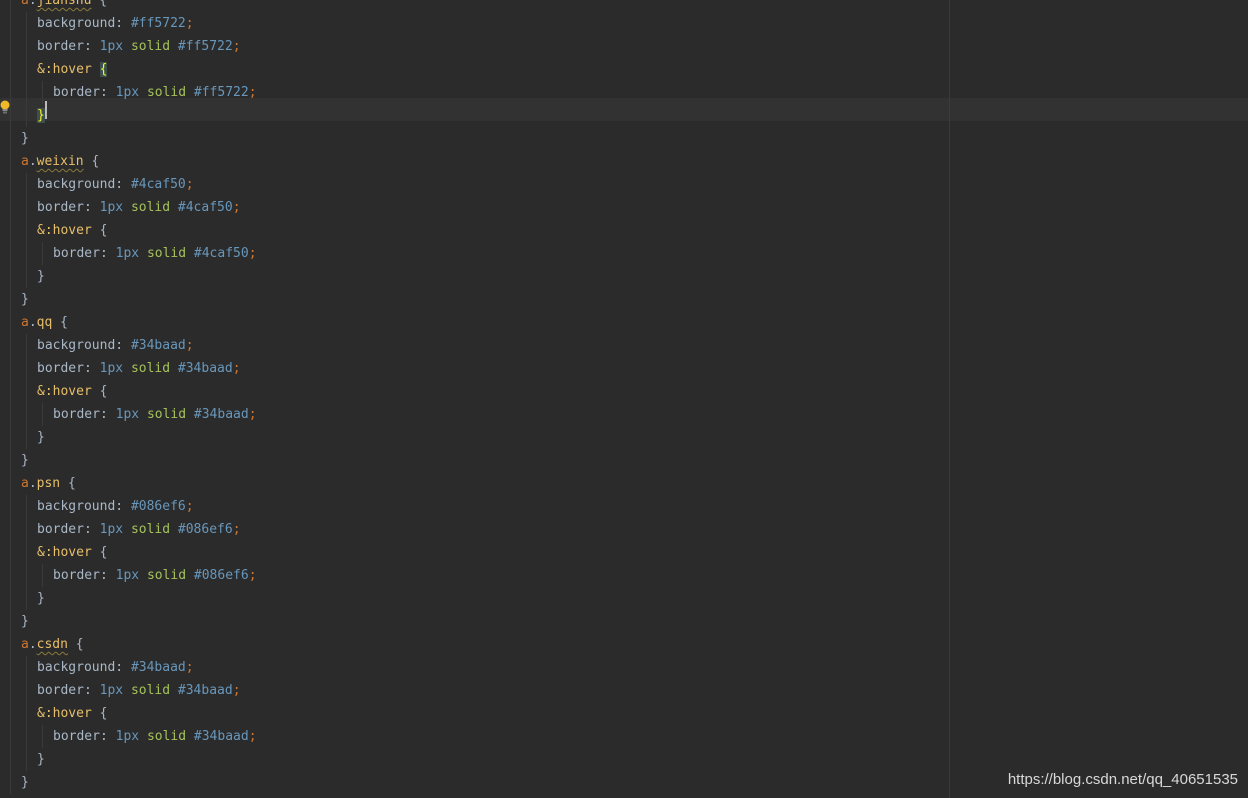 The width and height of the screenshot is (1248, 798). What do you see at coordinates (1122, 779) in the screenshot?
I see `watermark: https://blog.csdn.net/qq_40651535` at bounding box center [1122, 779].